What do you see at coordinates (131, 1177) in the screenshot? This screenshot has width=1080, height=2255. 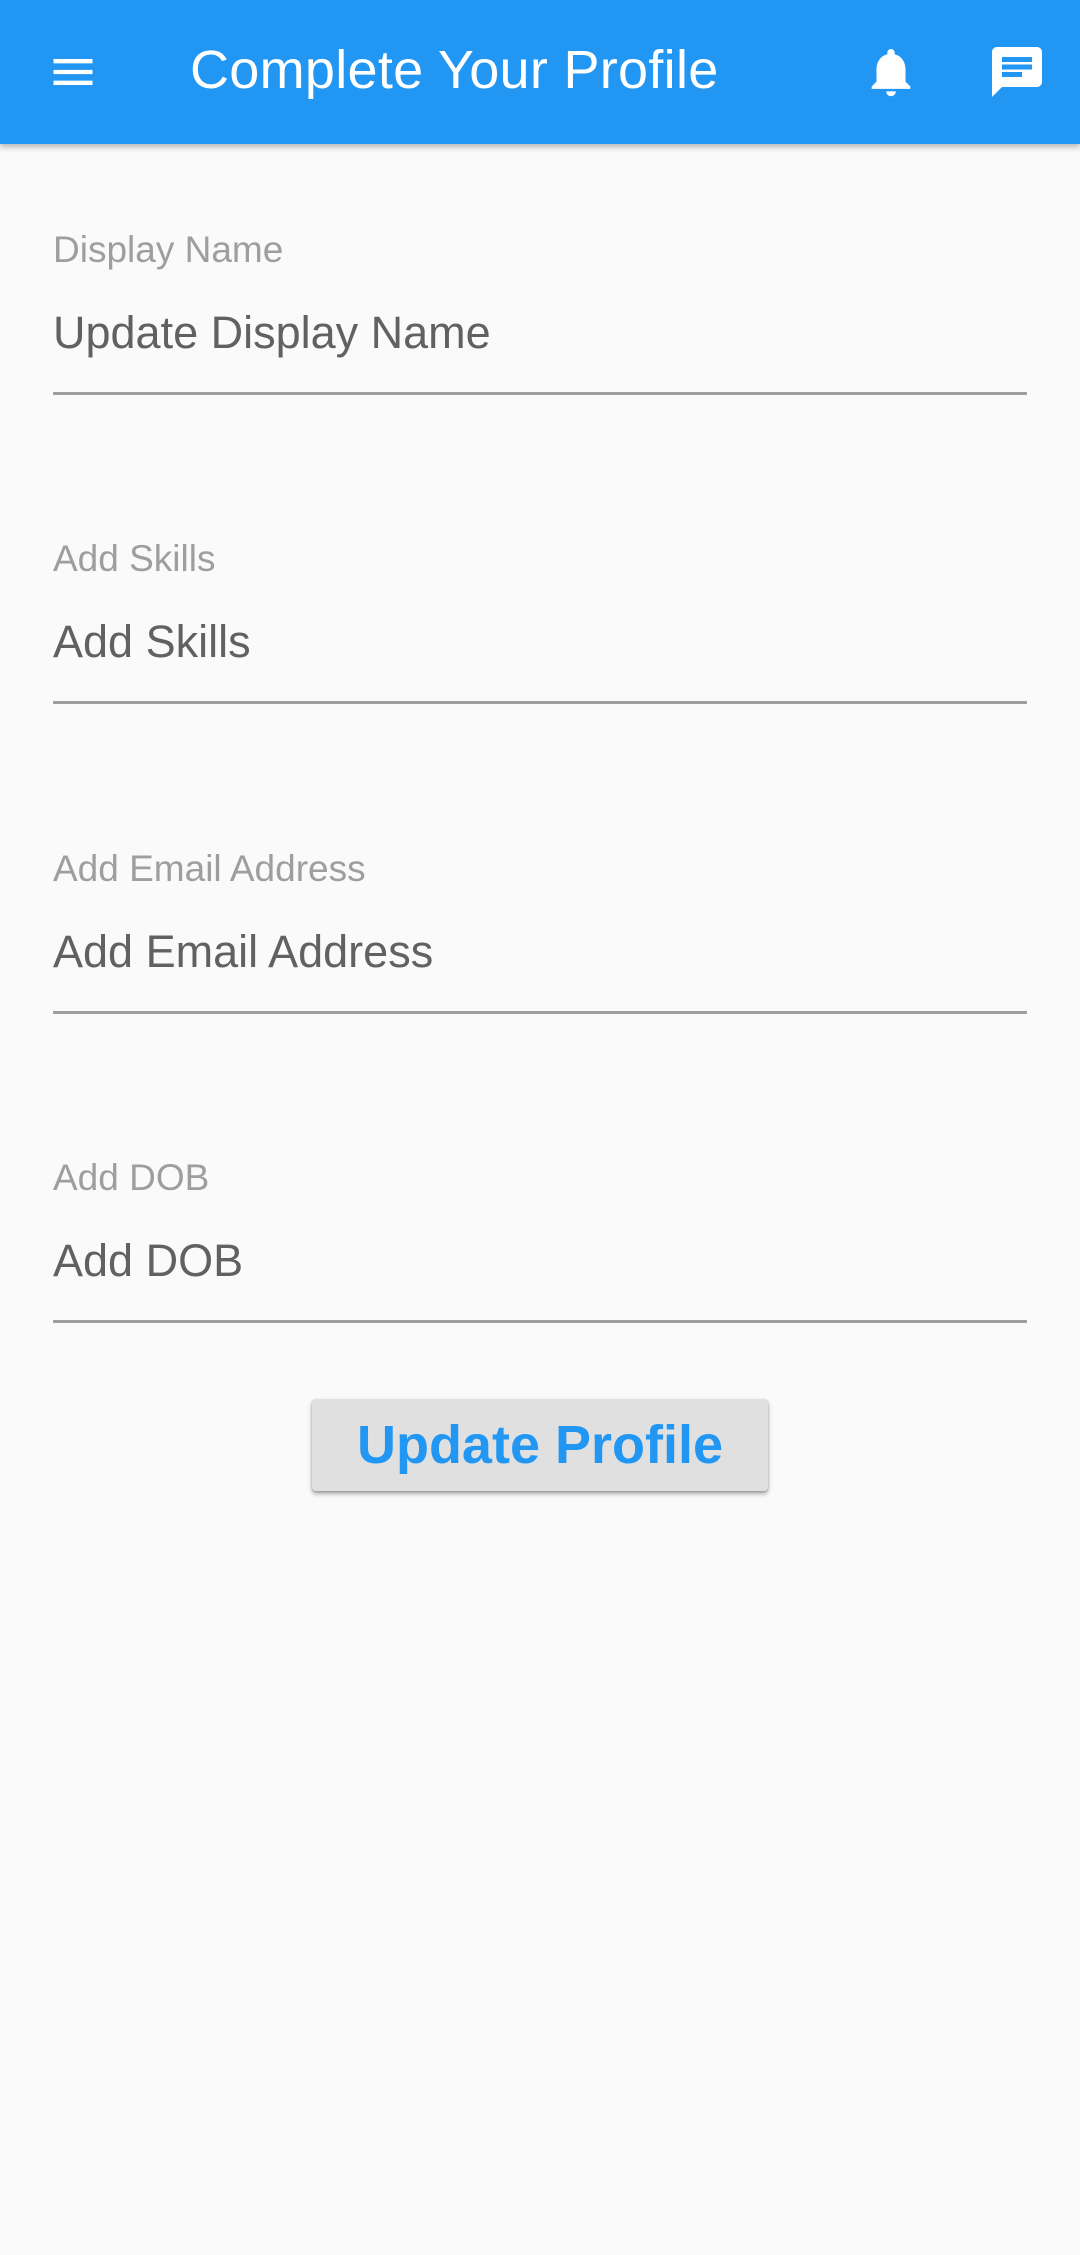 I see `field-label: Add DOB` at bounding box center [131, 1177].